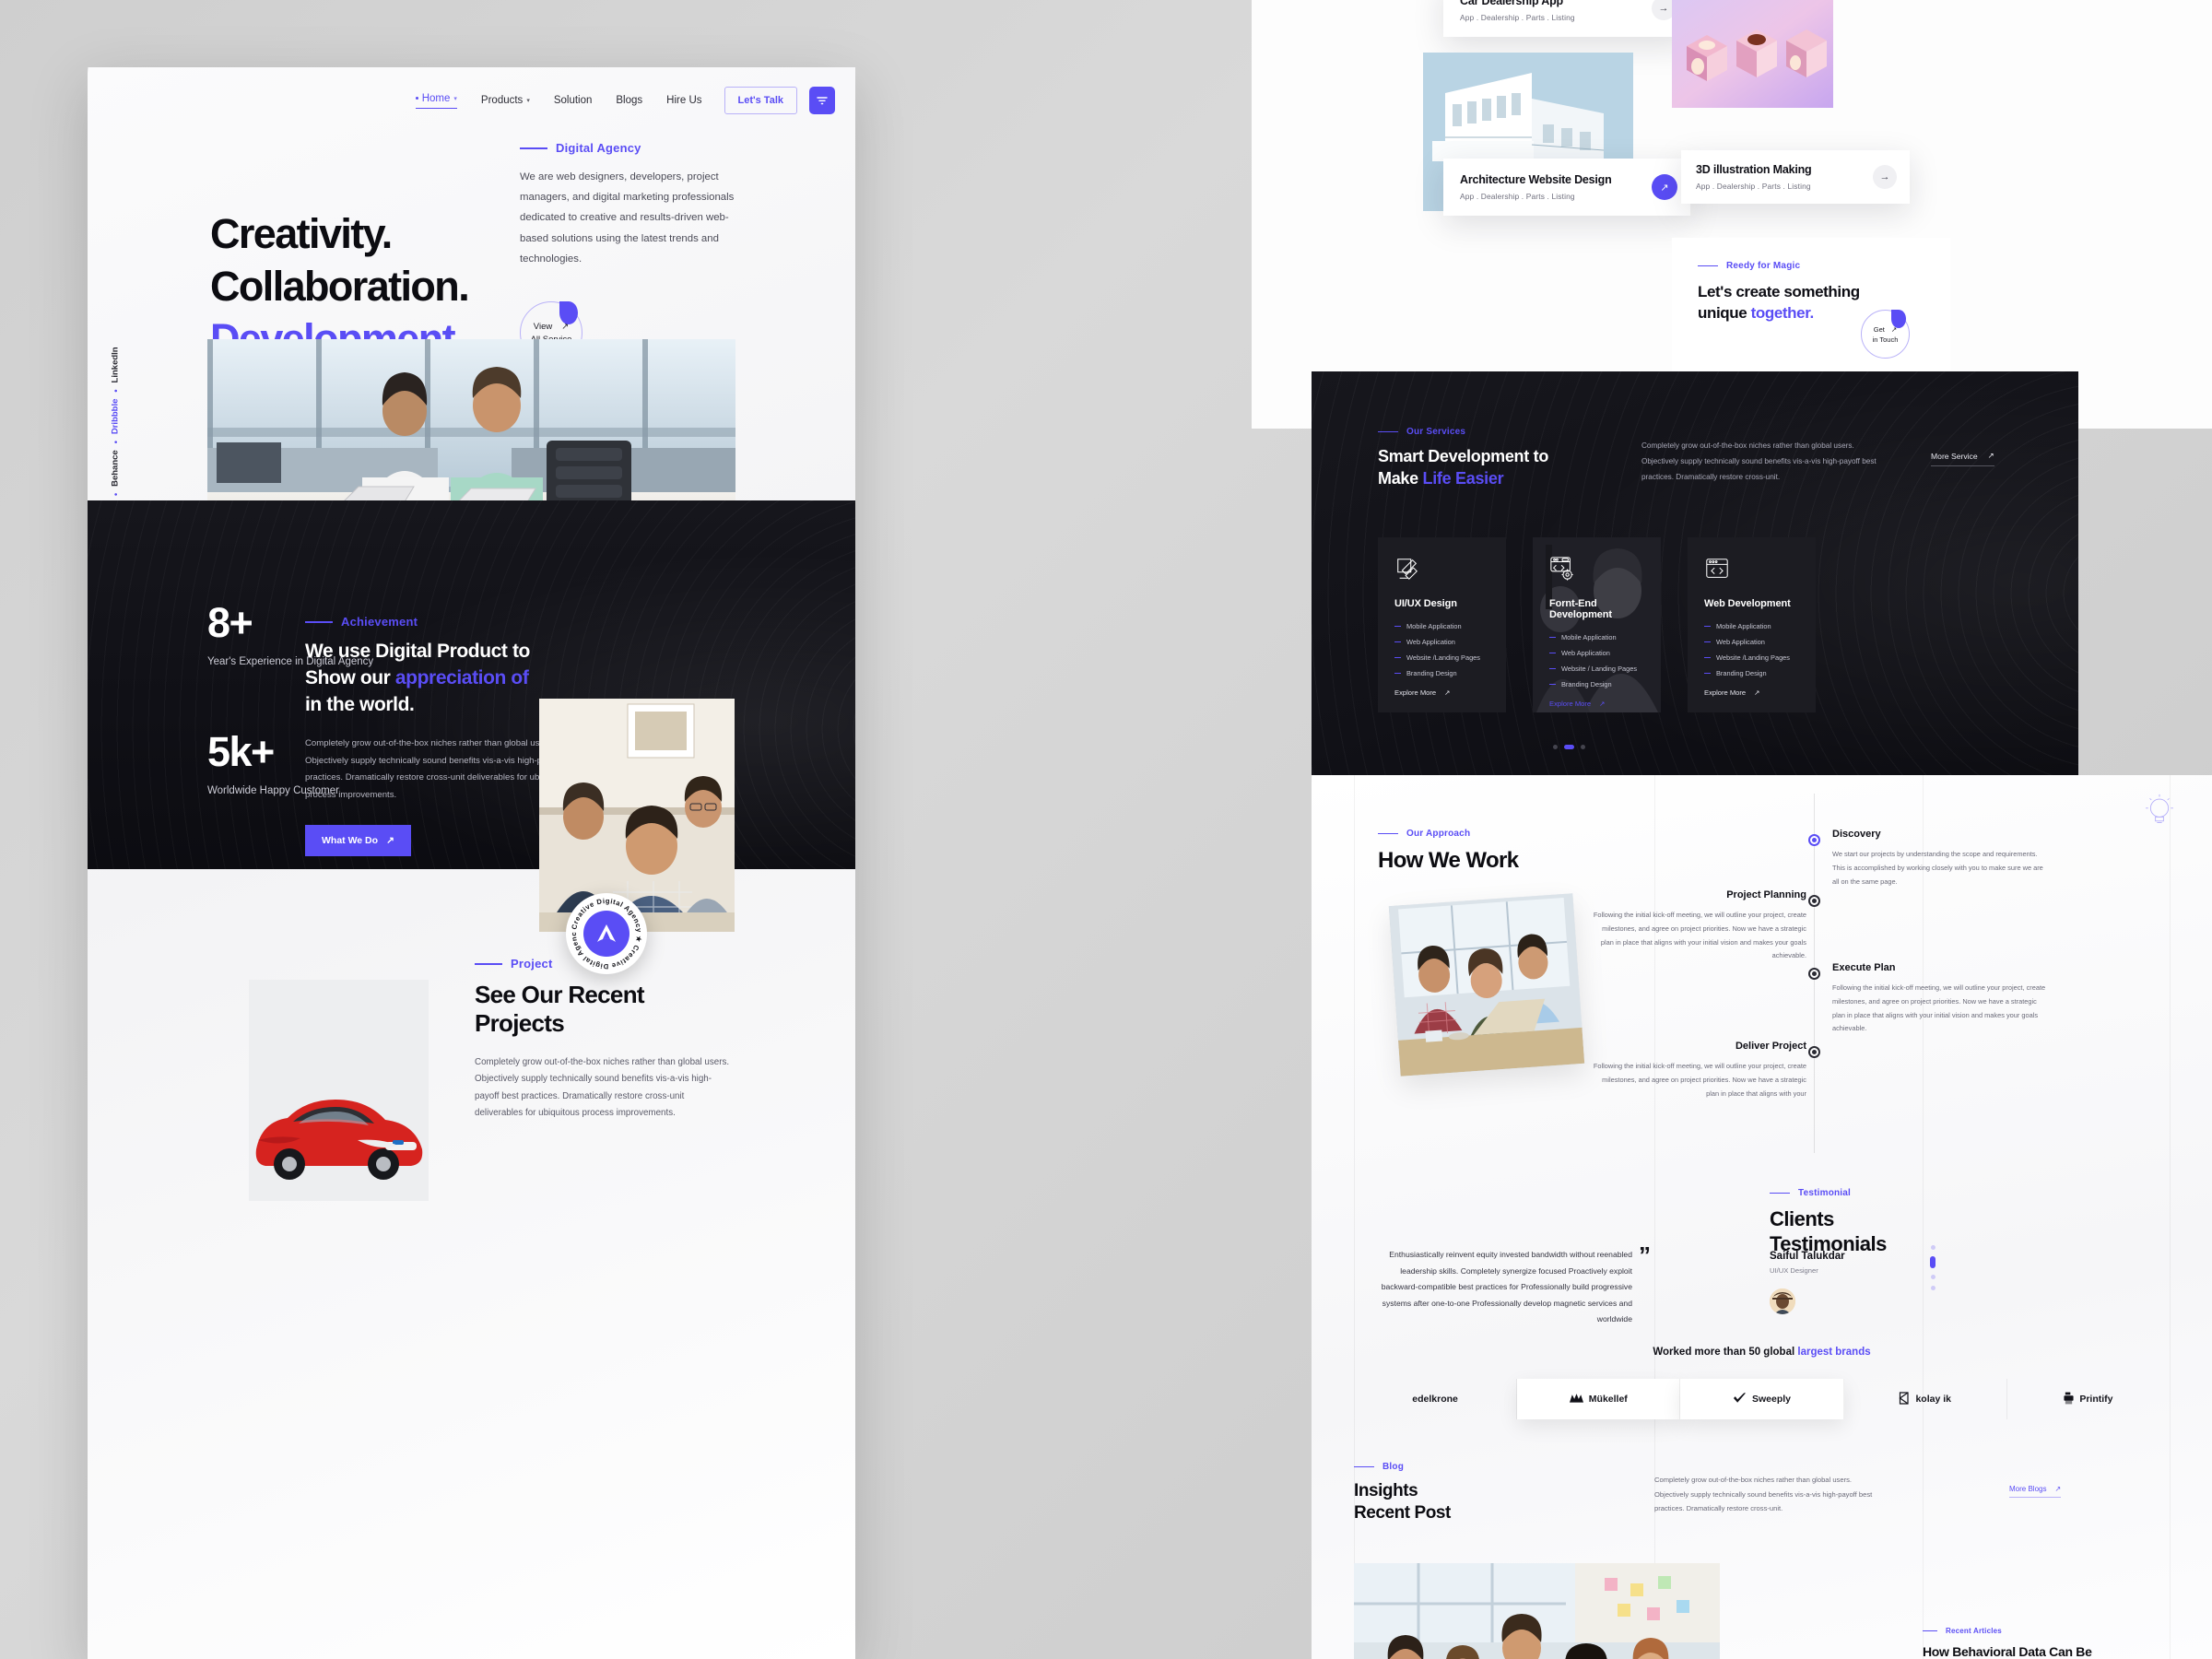 Image resolution: width=2212 pixels, height=1659 pixels. What do you see at coordinates (1974, 1631) in the screenshot?
I see `article-eyebrow-label: Recent Articles` at bounding box center [1974, 1631].